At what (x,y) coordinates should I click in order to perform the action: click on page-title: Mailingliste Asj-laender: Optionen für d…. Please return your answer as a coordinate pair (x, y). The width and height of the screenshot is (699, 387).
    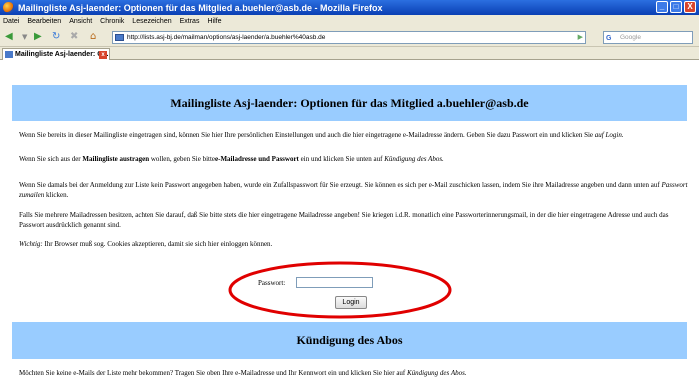
    Looking at the image, I should click on (349, 103).